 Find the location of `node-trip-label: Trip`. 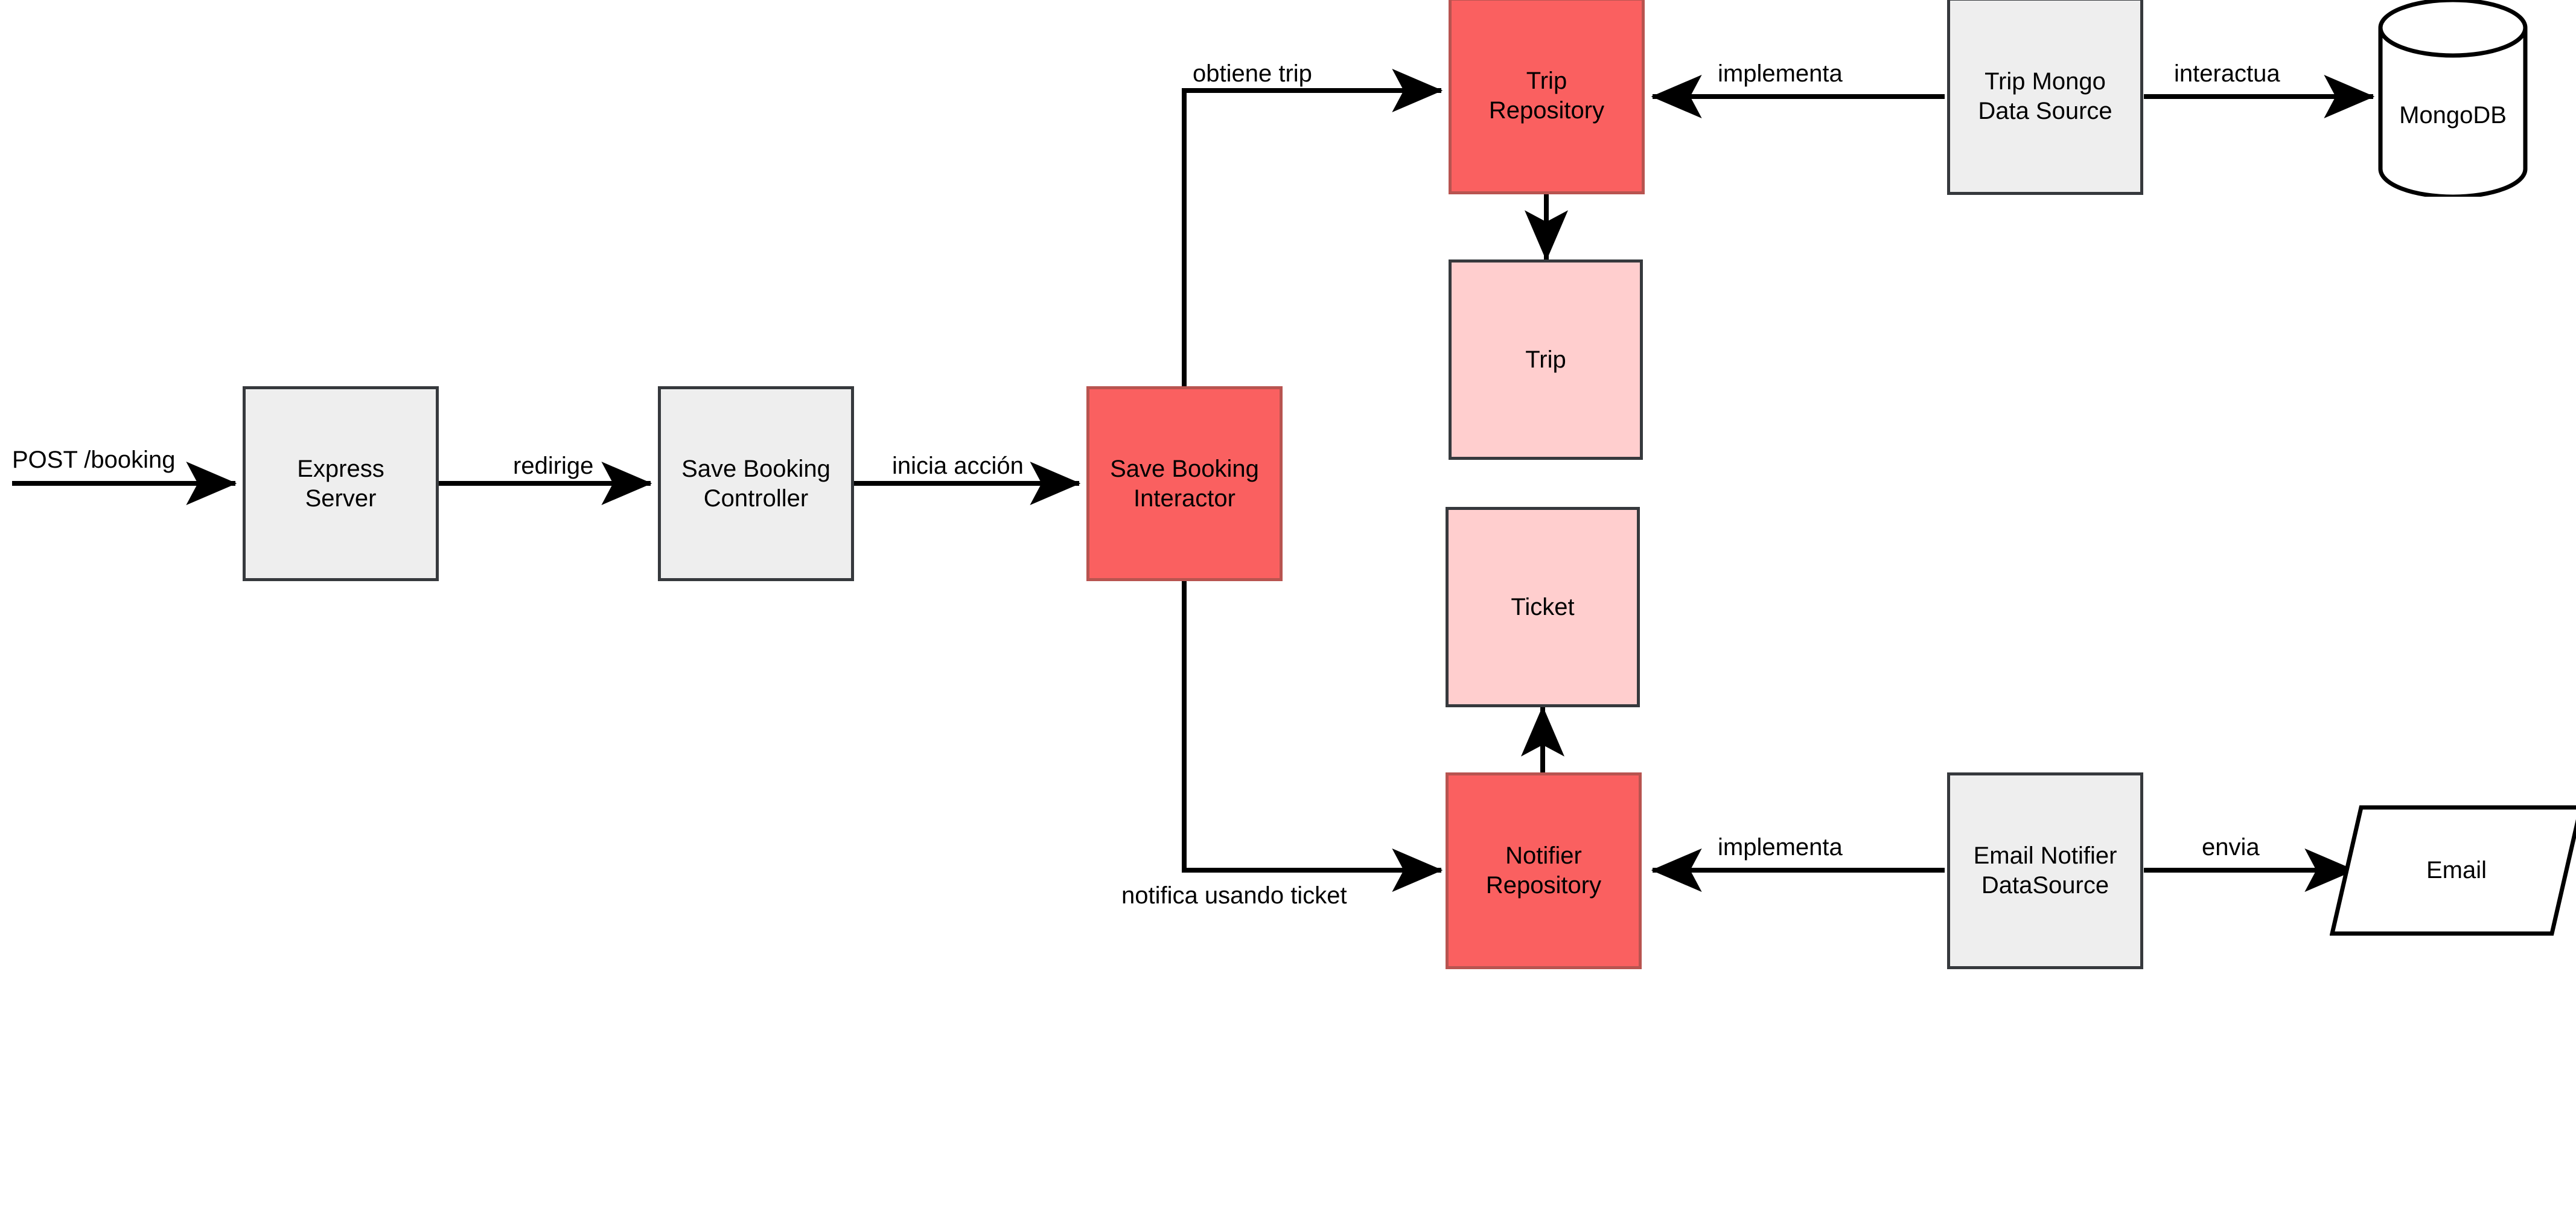

node-trip-label: Trip is located at coordinates (1545, 359).